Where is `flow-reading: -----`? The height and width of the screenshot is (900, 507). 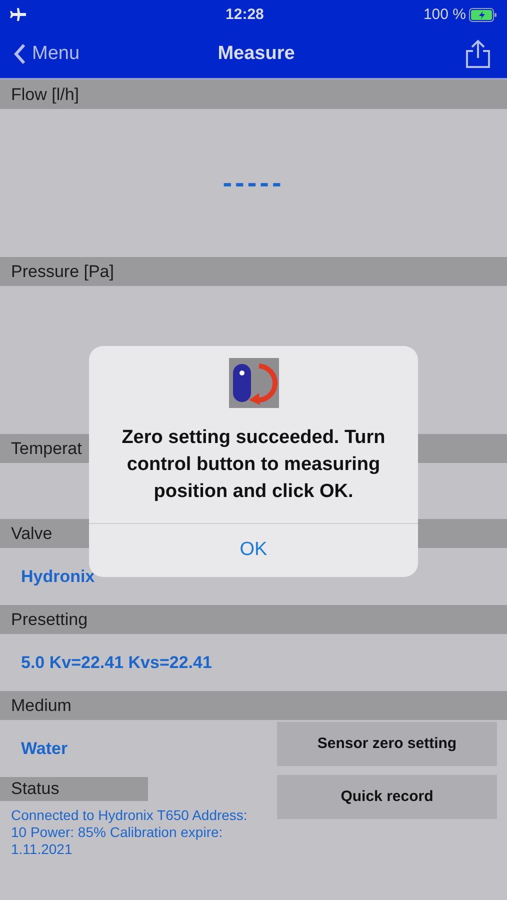
flow-reading: ----- is located at coordinates (253, 183).